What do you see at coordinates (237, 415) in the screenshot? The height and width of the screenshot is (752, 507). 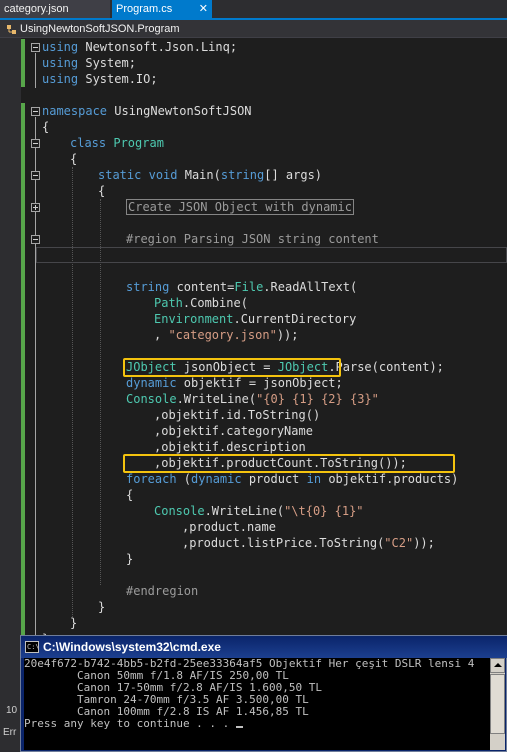 I see `code-token: ,objektif.id.ToString()` at bounding box center [237, 415].